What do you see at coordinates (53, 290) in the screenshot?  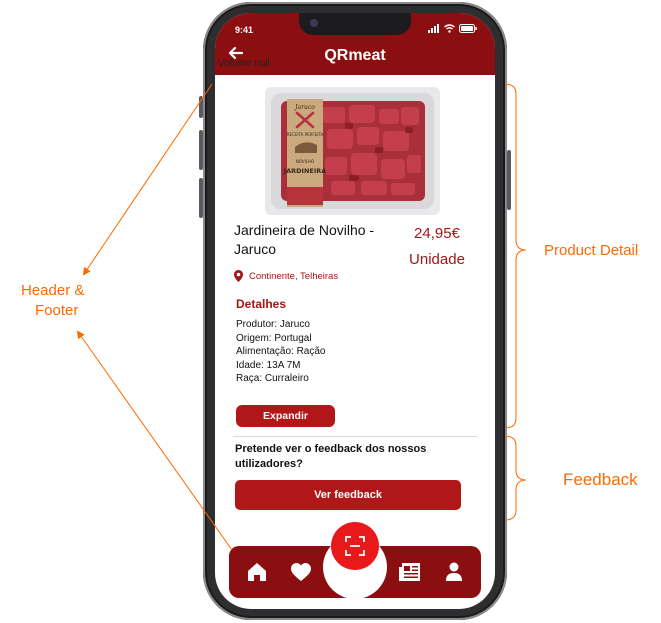 I see `annotation-header-footer: Header &` at bounding box center [53, 290].